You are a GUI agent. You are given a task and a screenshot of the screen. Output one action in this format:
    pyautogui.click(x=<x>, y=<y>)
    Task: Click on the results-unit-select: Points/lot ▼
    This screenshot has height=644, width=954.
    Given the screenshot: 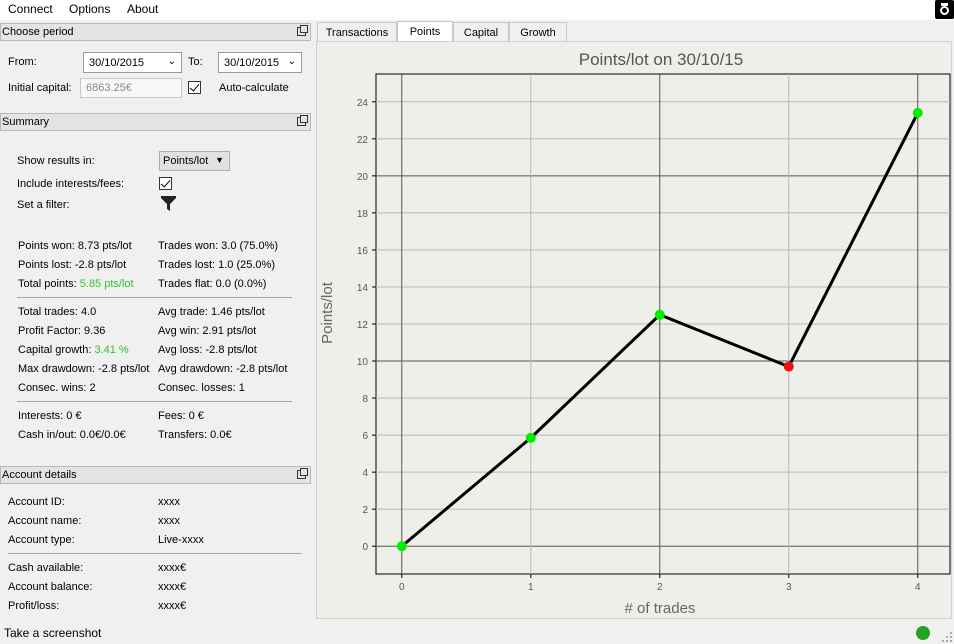 What is the action you would take?
    pyautogui.click(x=194, y=161)
    